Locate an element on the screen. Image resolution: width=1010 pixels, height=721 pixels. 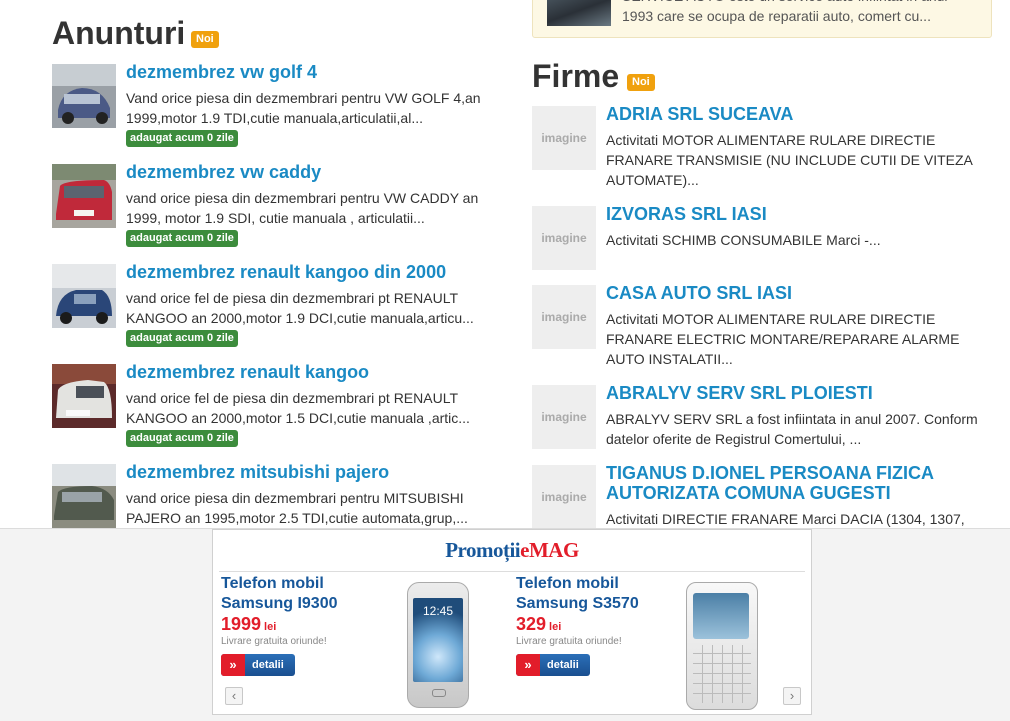
phone-screen-clock: 12:45 is located at coordinates (438, 611).